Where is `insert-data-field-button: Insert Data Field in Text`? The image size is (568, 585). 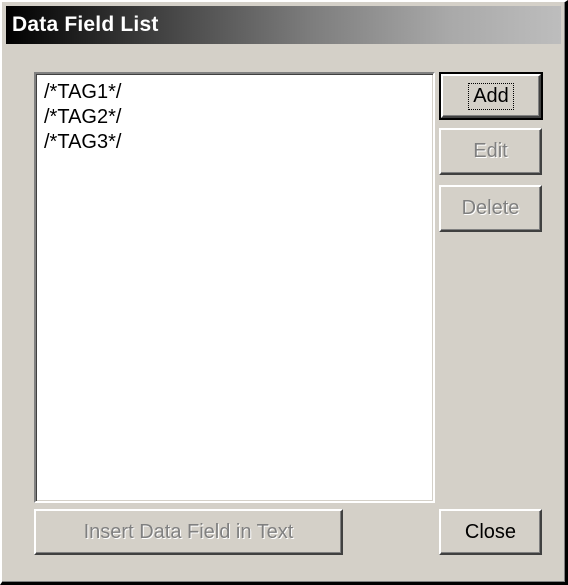 insert-data-field-button: Insert Data Field in Text is located at coordinates (188, 532).